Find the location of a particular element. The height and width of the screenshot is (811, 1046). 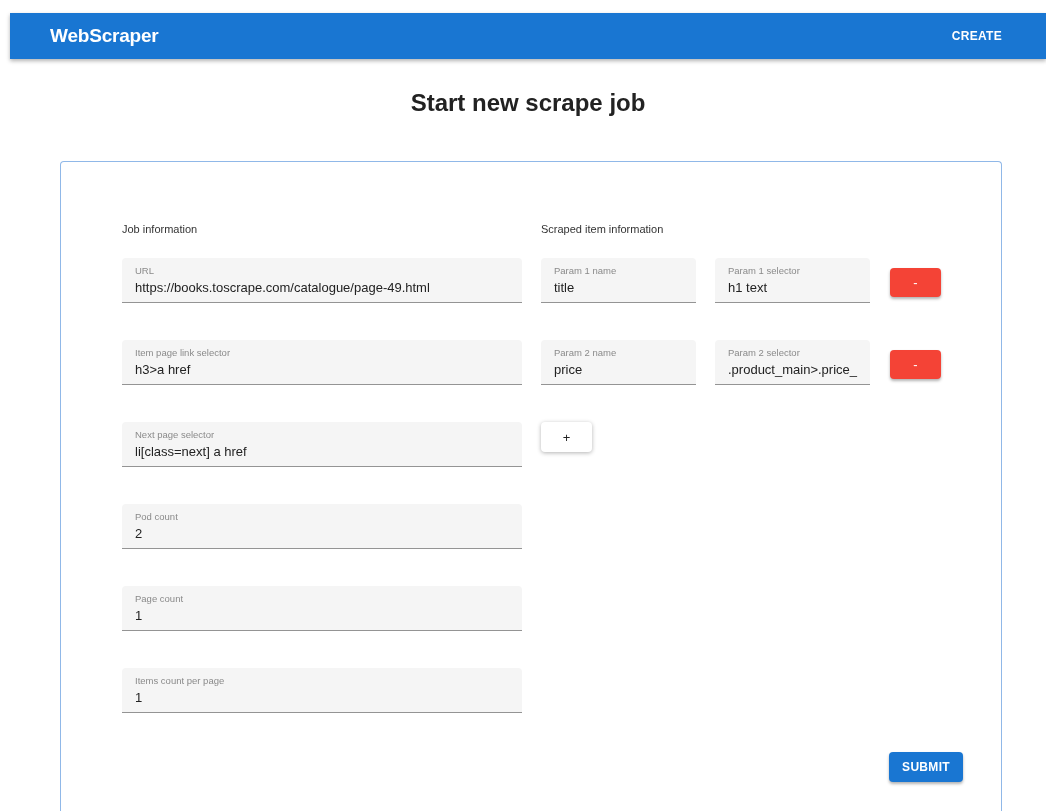

input-field: Param 2 selector .product_main>.price_ is located at coordinates (792, 362).